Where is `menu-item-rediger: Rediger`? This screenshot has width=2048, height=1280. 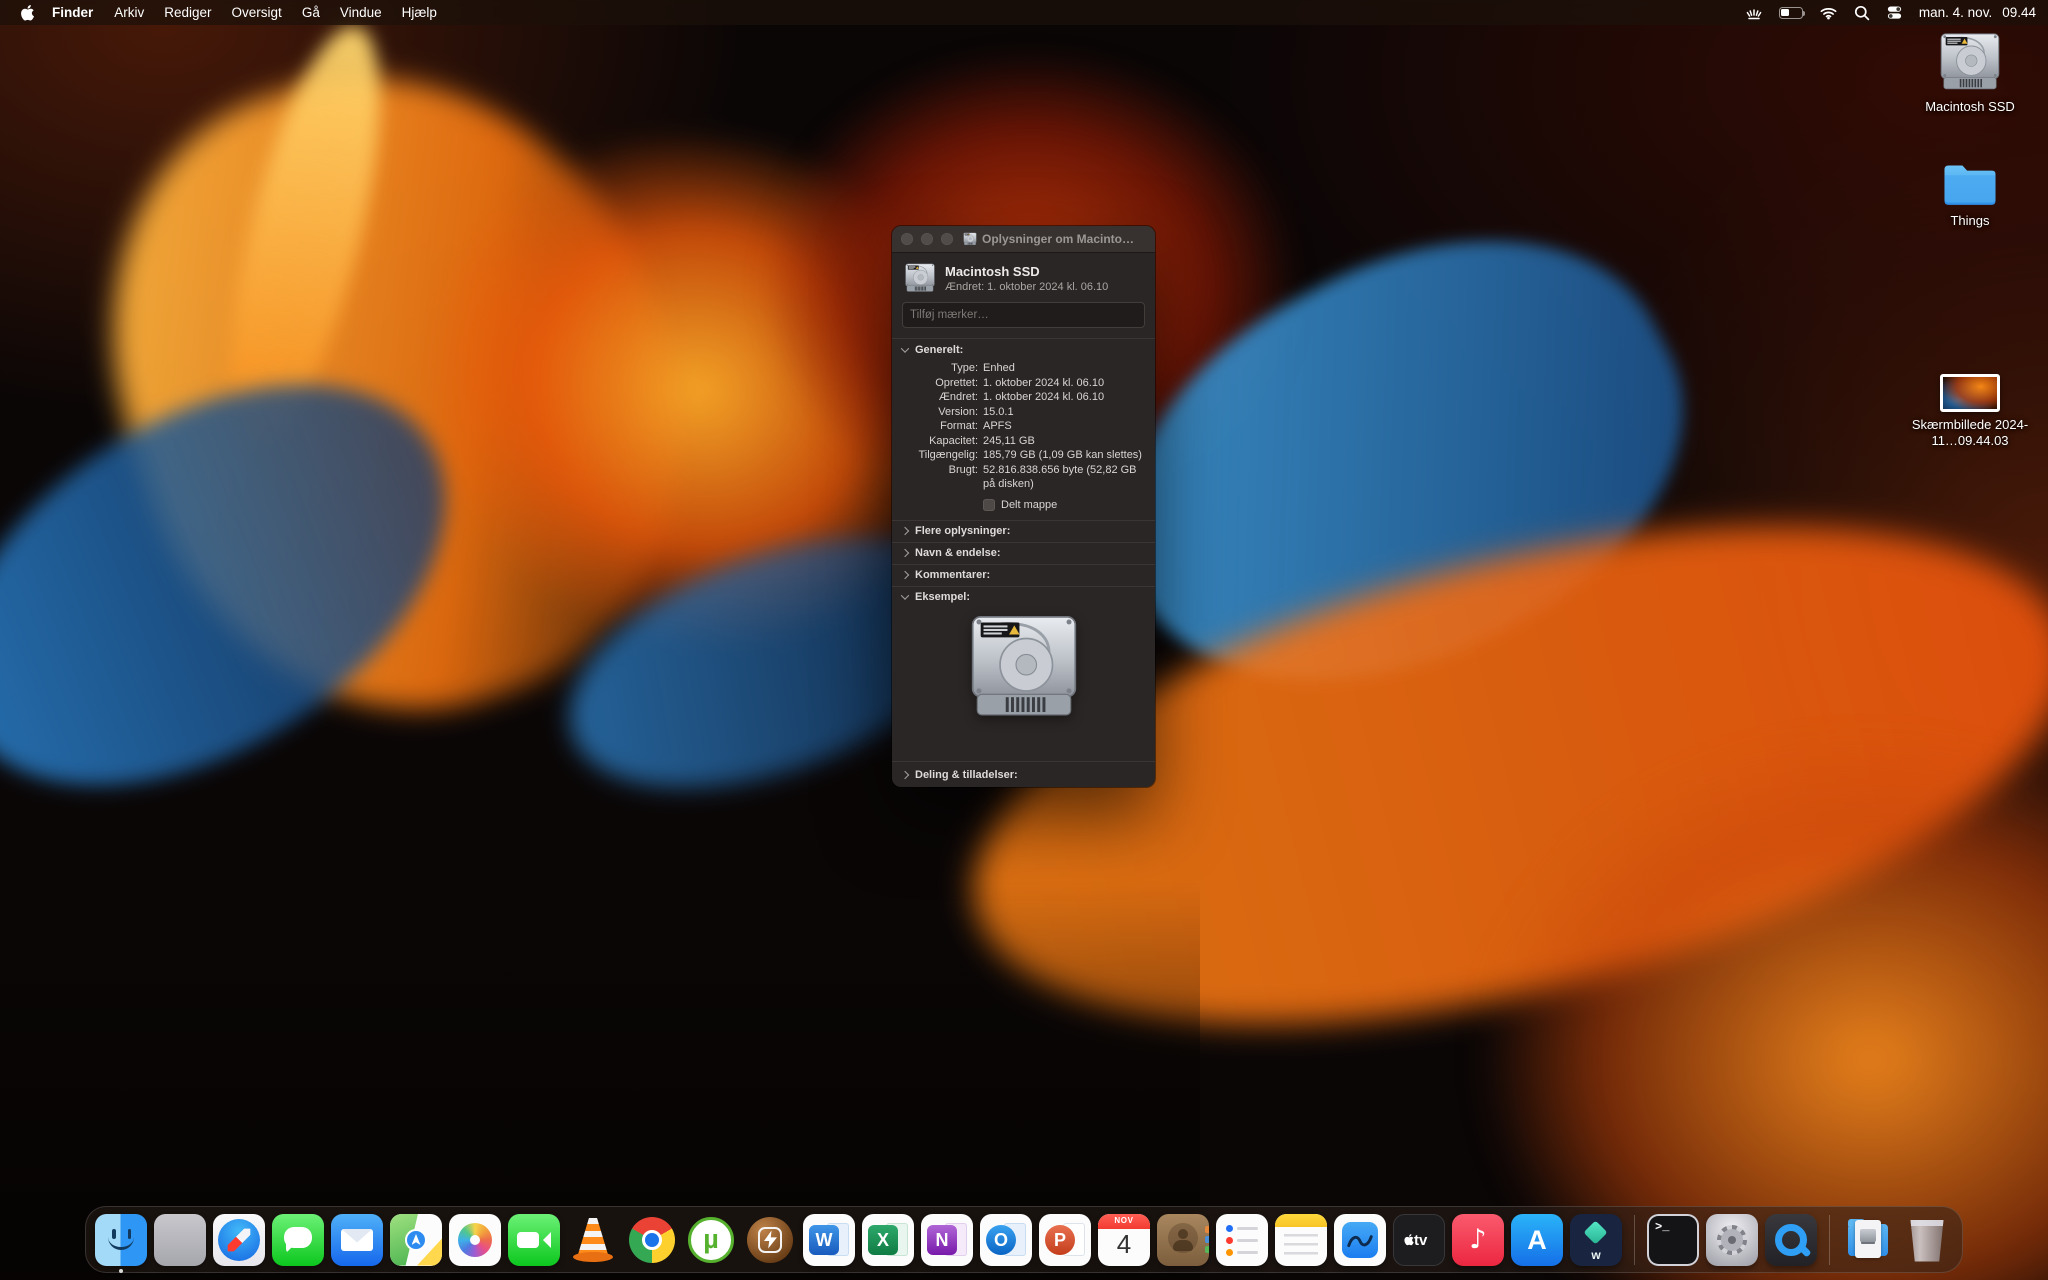
menu-item-rediger: Rediger is located at coordinates (187, 12).